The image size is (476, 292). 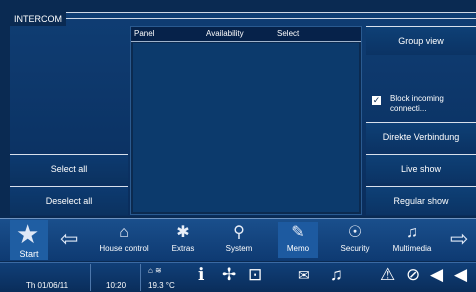 What do you see at coordinates (459, 239) in the screenshot?
I see `arrow-right-icon: ⇨` at bounding box center [459, 239].